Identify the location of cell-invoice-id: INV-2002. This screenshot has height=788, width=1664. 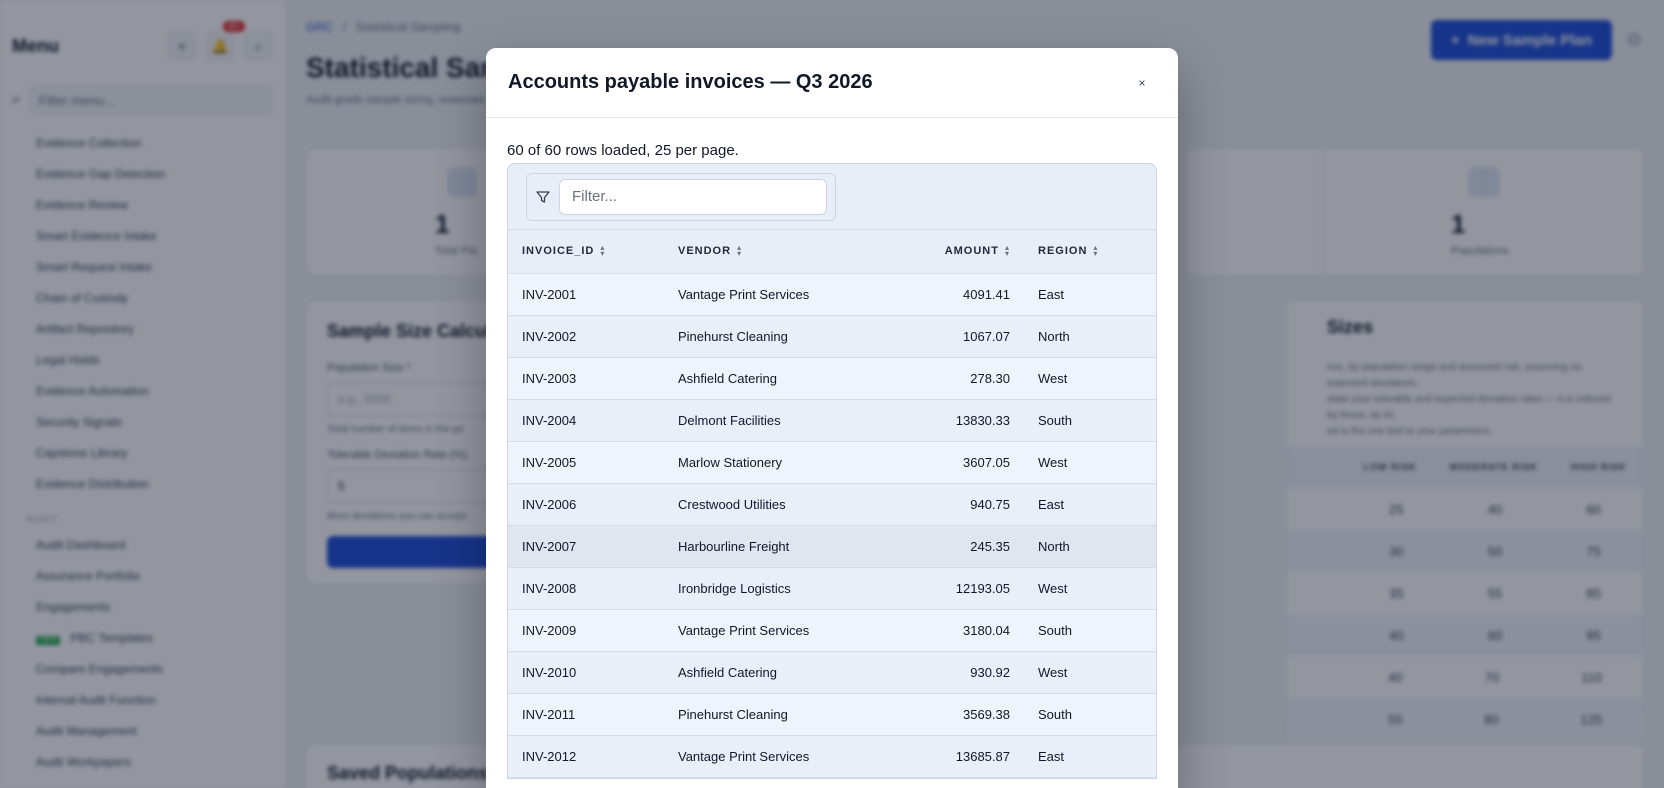
(586, 336).